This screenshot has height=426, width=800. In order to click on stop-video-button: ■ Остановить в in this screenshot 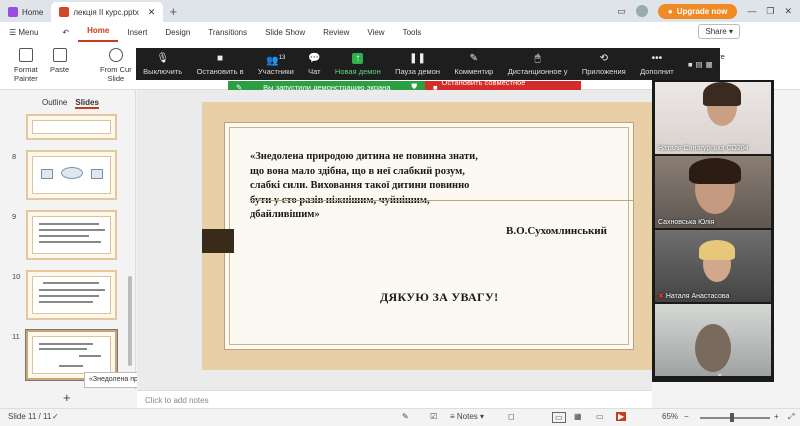, I will do `click(220, 64)`.